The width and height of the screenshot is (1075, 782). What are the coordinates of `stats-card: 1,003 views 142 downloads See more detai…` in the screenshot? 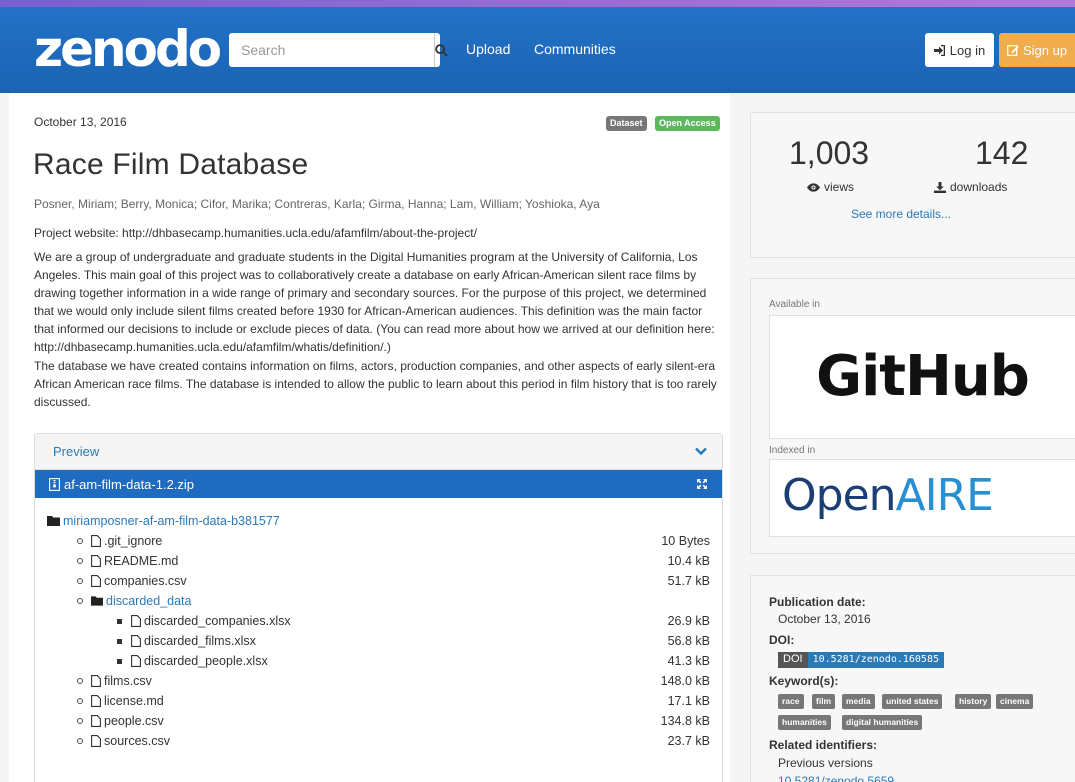 It's located at (912, 185).